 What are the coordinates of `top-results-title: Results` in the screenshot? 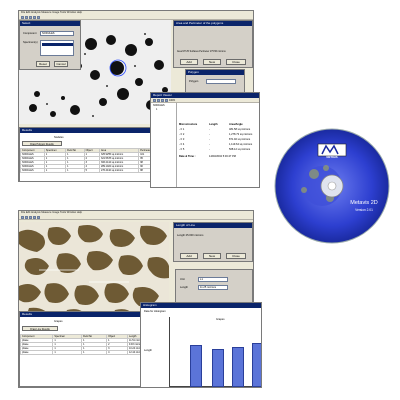 It's located at (89, 130).